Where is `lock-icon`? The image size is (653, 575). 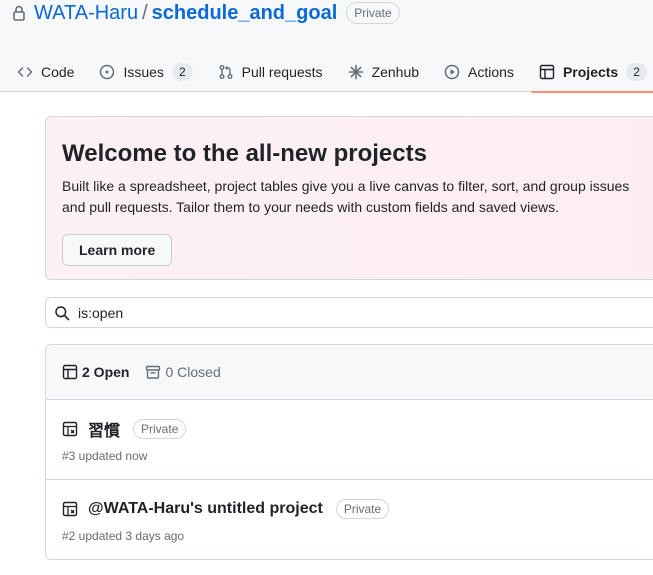 lock-icon is located at coordinates (19, 13).